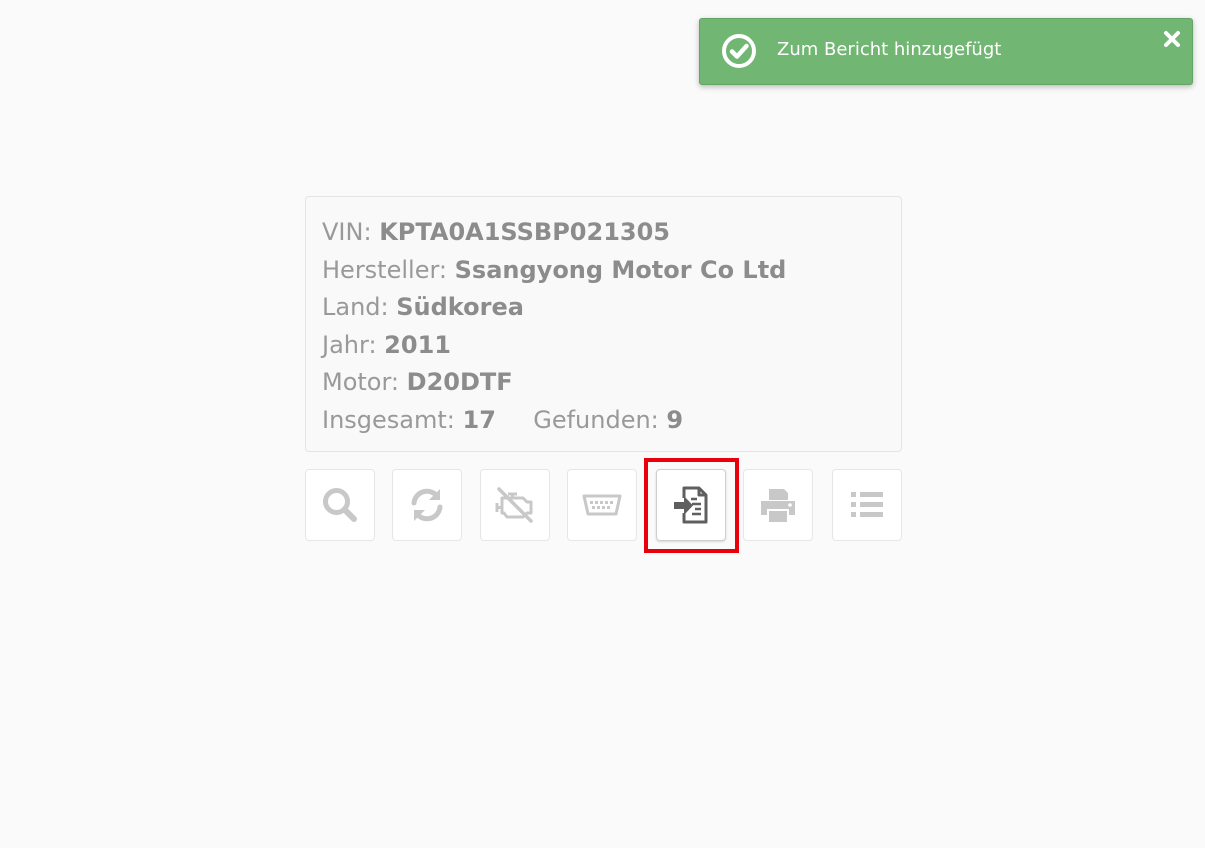 Image resolution: width=1205 pixels, height=848 pixels. Describe the element at coordinates (417, 344) in the screenshot. I see `year-value: 2011` at that location.